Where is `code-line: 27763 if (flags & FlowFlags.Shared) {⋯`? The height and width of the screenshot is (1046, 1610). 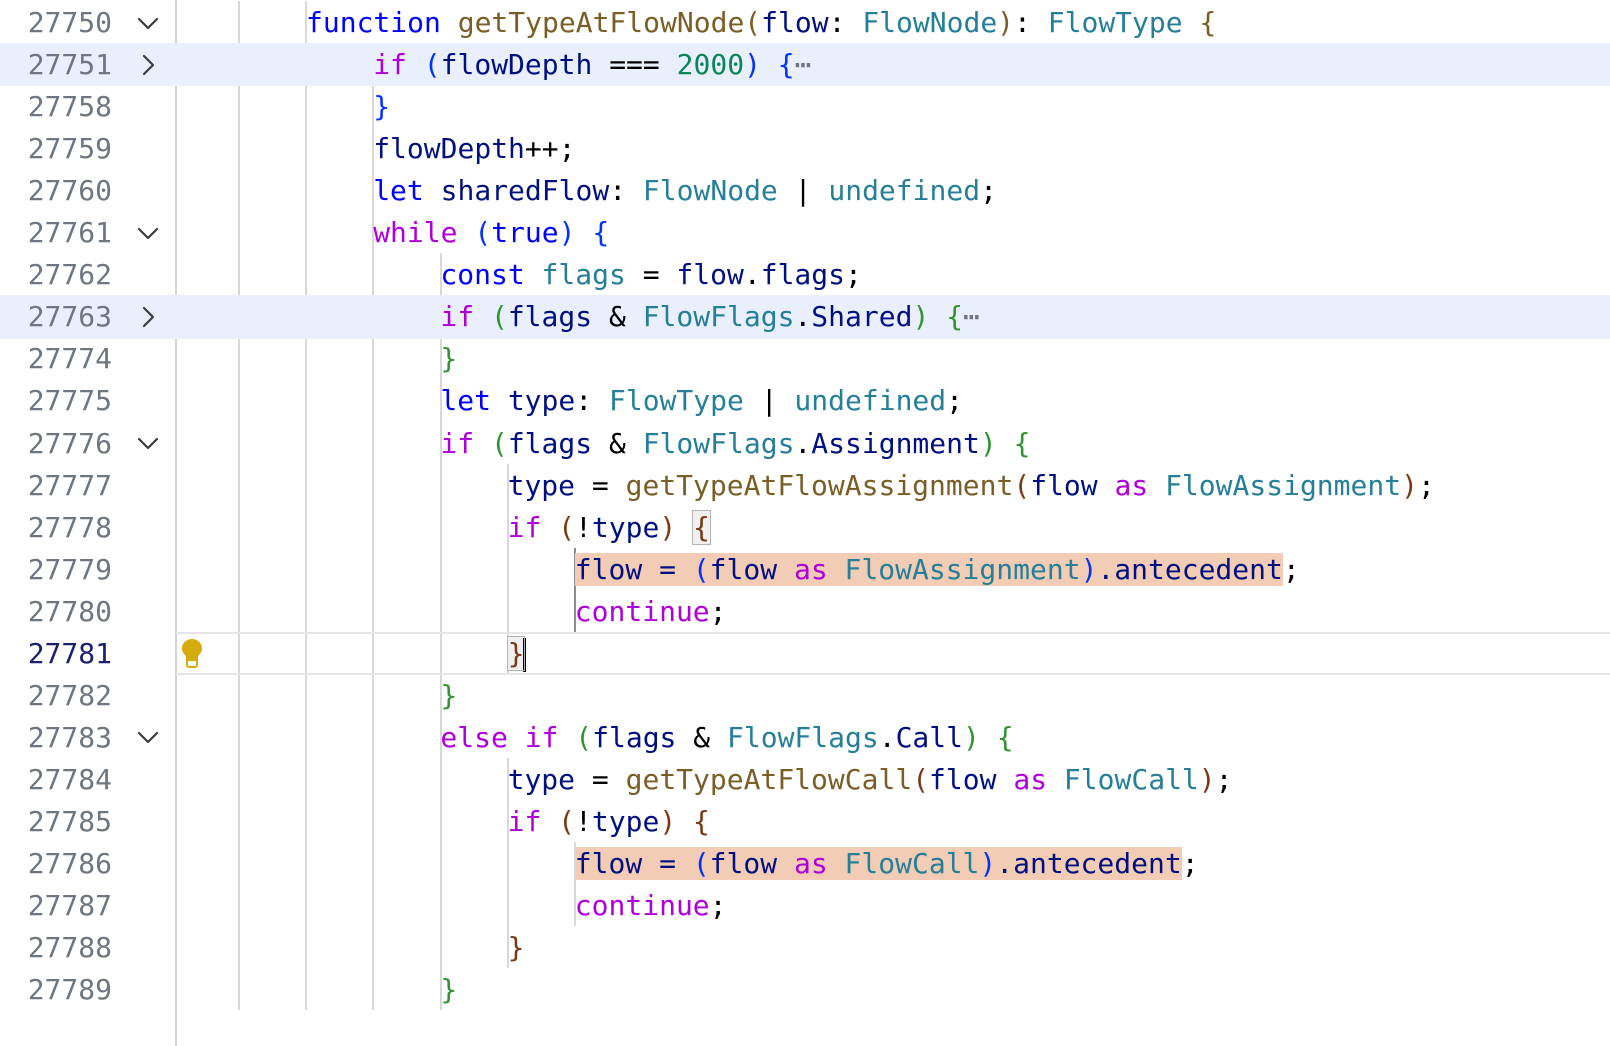
code-line: 27763 if (flags & FlowFlags.Shared) {⋯ is located at coordinates (805, 317).